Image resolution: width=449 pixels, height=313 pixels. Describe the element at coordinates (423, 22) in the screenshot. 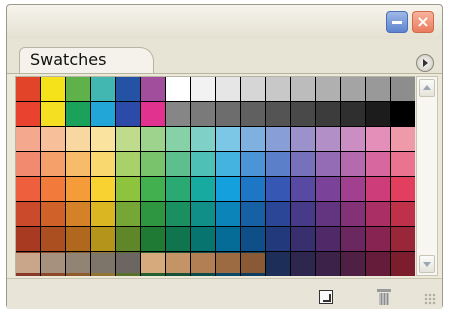

I see `close-button: ×` at that location.